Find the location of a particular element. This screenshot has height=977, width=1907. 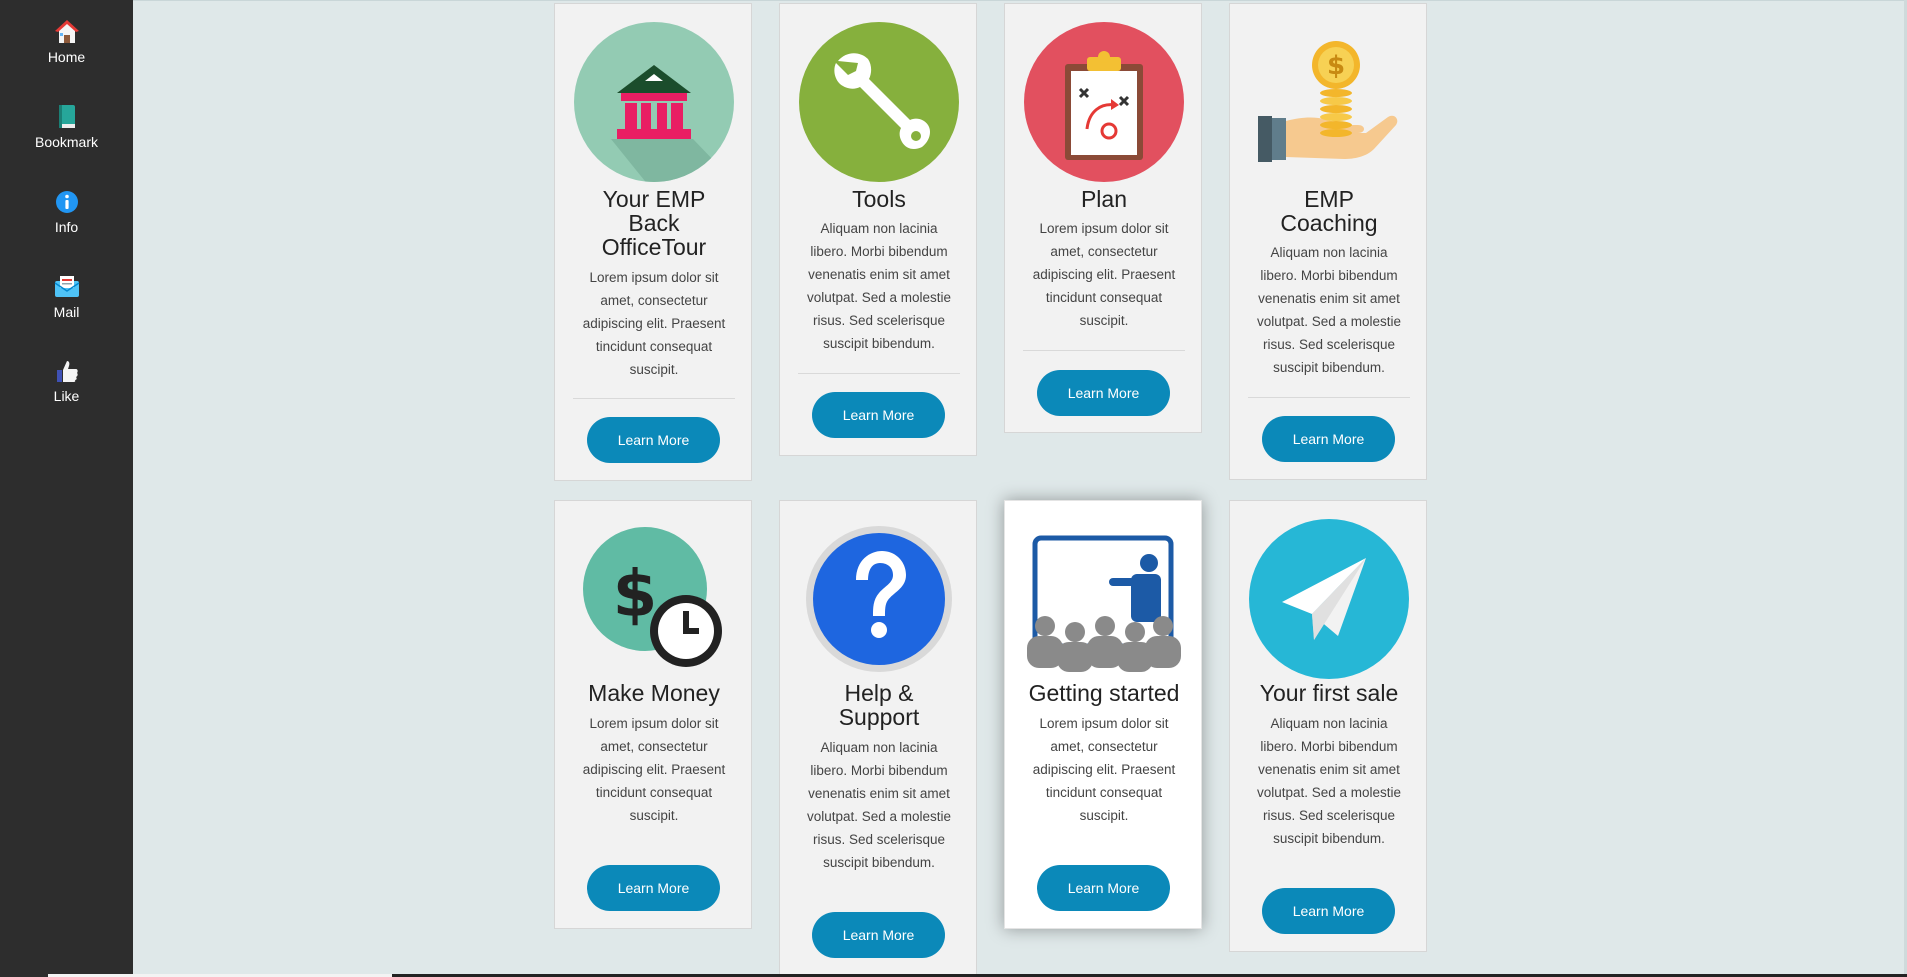

sidebar-item-like: Like is located at coordinates (66, 392).